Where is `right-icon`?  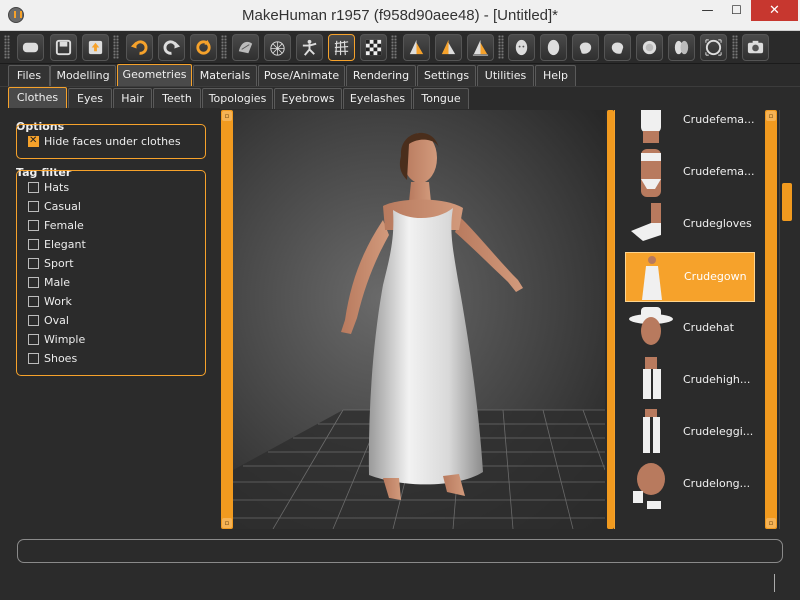 right-icon is located at coordinates (617, 47).